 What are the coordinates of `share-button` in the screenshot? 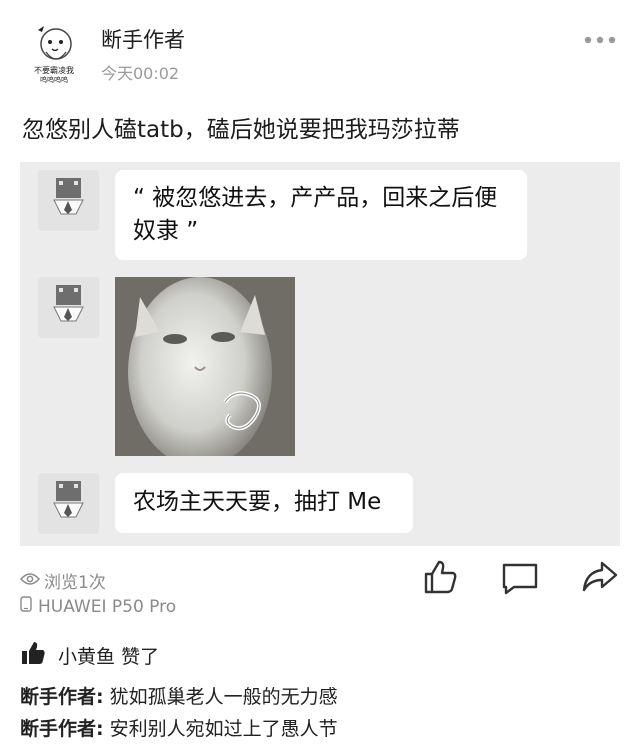 It's located at (600, 577).